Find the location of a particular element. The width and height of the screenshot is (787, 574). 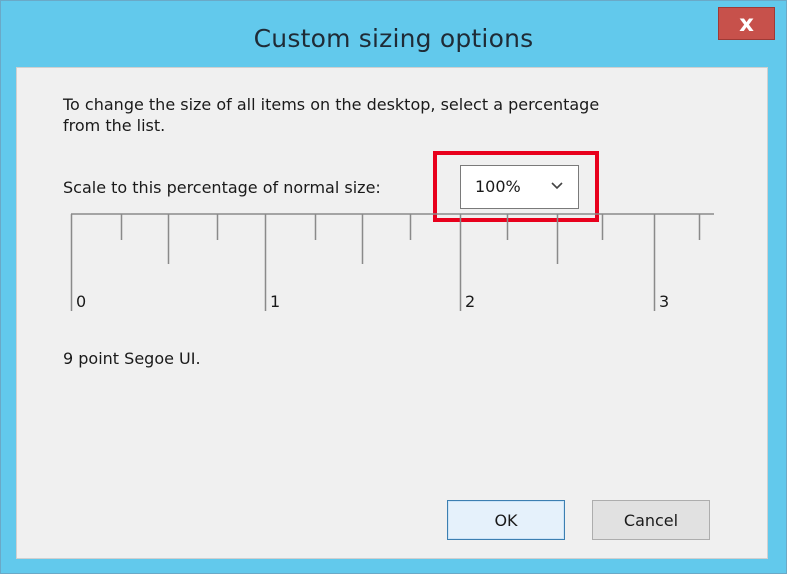

cancel-button: Cancel is located at coordinates (651, 520).